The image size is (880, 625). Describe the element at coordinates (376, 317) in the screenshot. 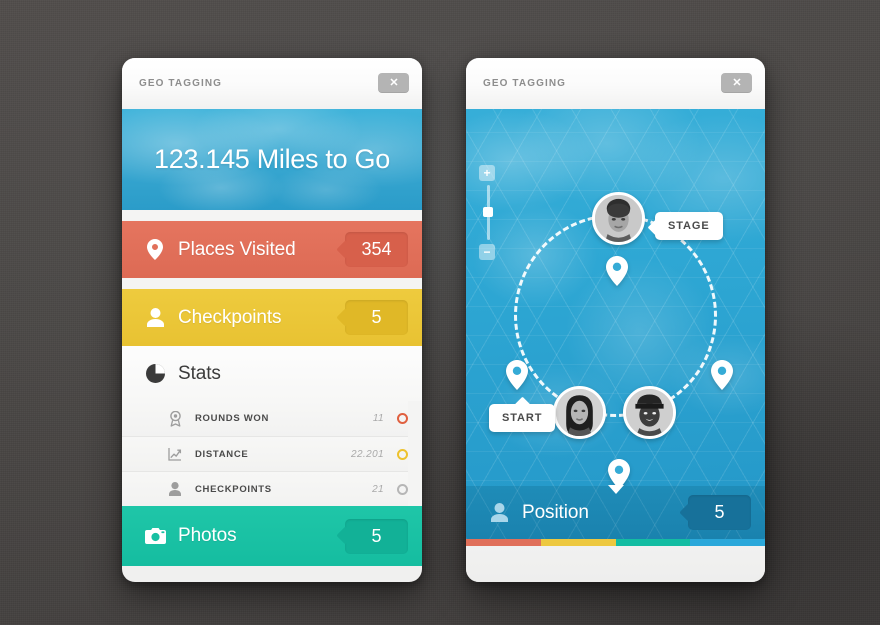

I see `checkpoints-badge: 5` at that location.